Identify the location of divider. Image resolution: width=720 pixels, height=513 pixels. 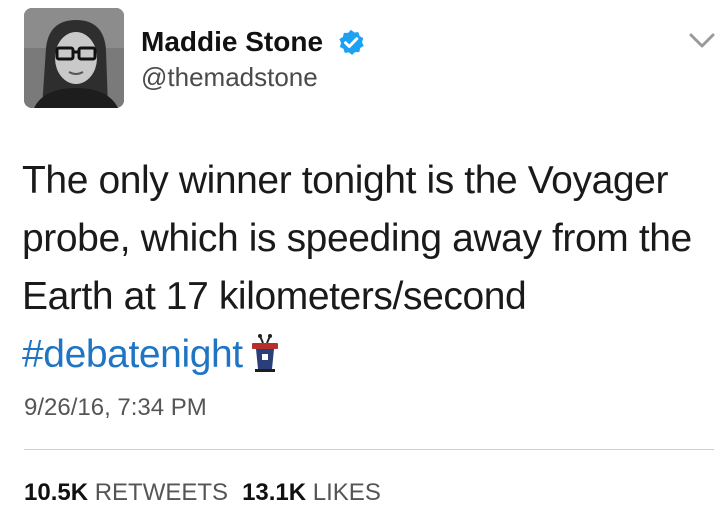
(369, 449).